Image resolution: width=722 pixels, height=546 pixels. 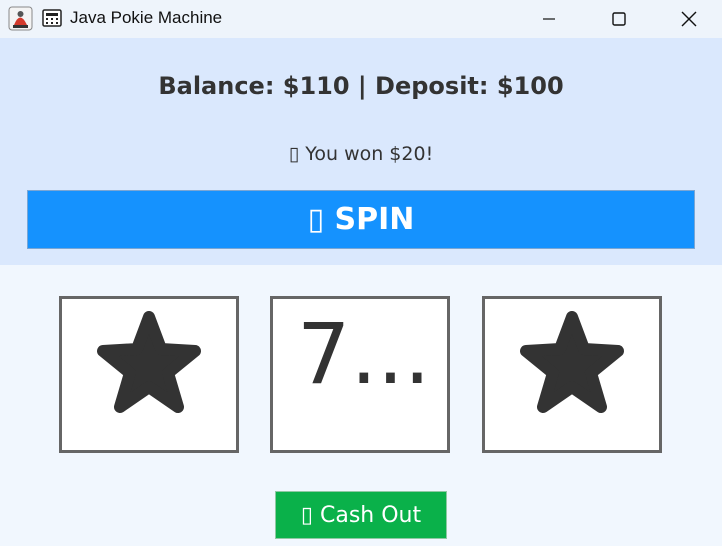 I want to click on minimize-icon, so click(x=549, y=19).